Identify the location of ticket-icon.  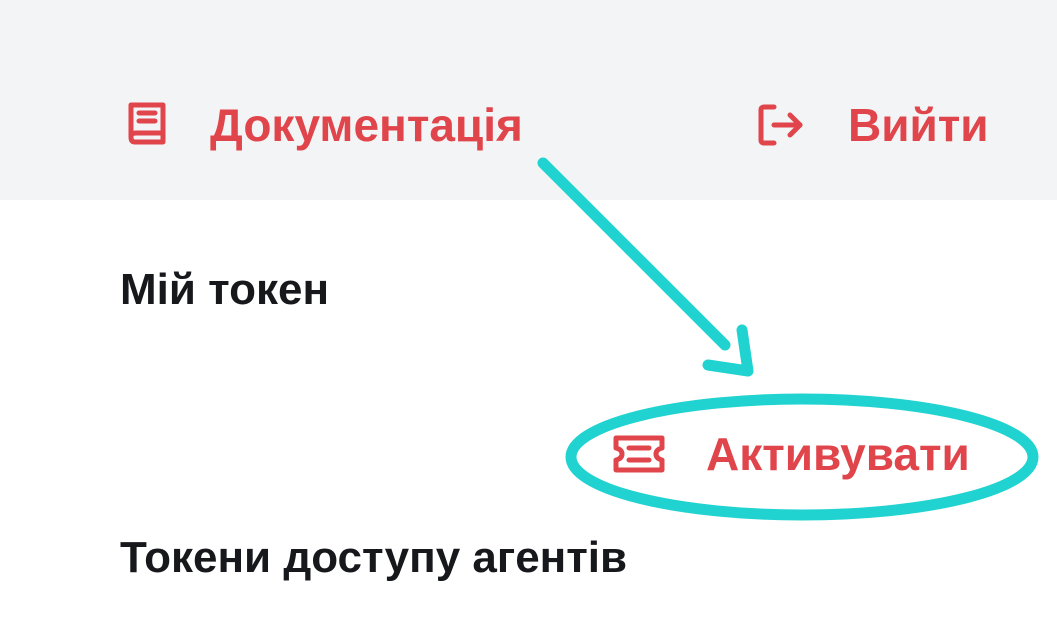
(639, 454).